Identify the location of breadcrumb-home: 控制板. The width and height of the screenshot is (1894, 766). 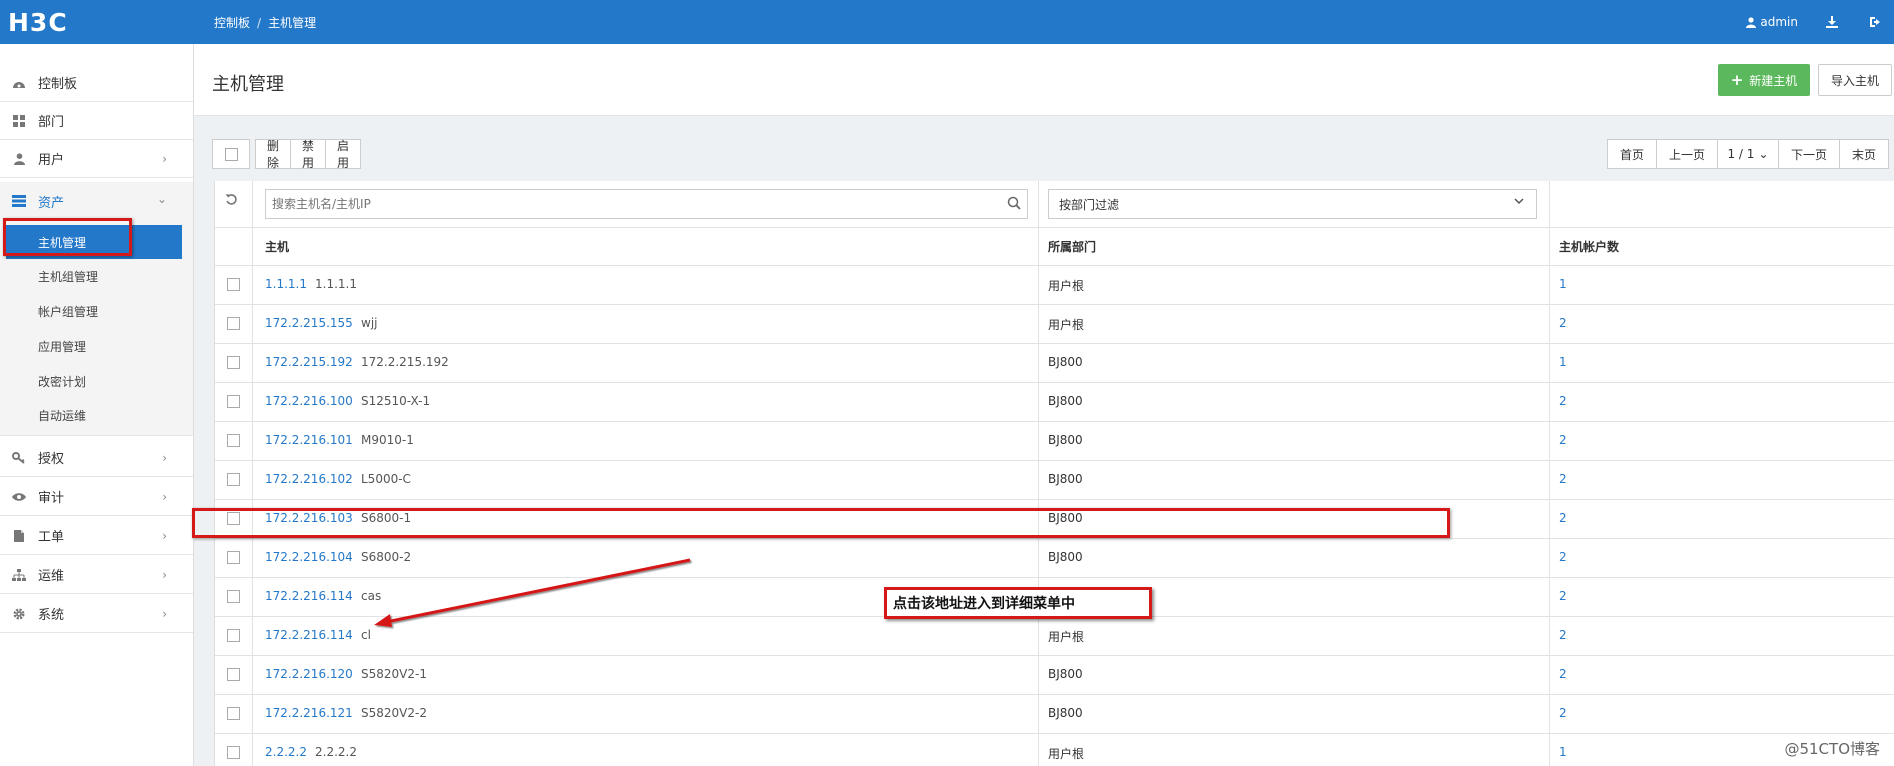
(232, 23).